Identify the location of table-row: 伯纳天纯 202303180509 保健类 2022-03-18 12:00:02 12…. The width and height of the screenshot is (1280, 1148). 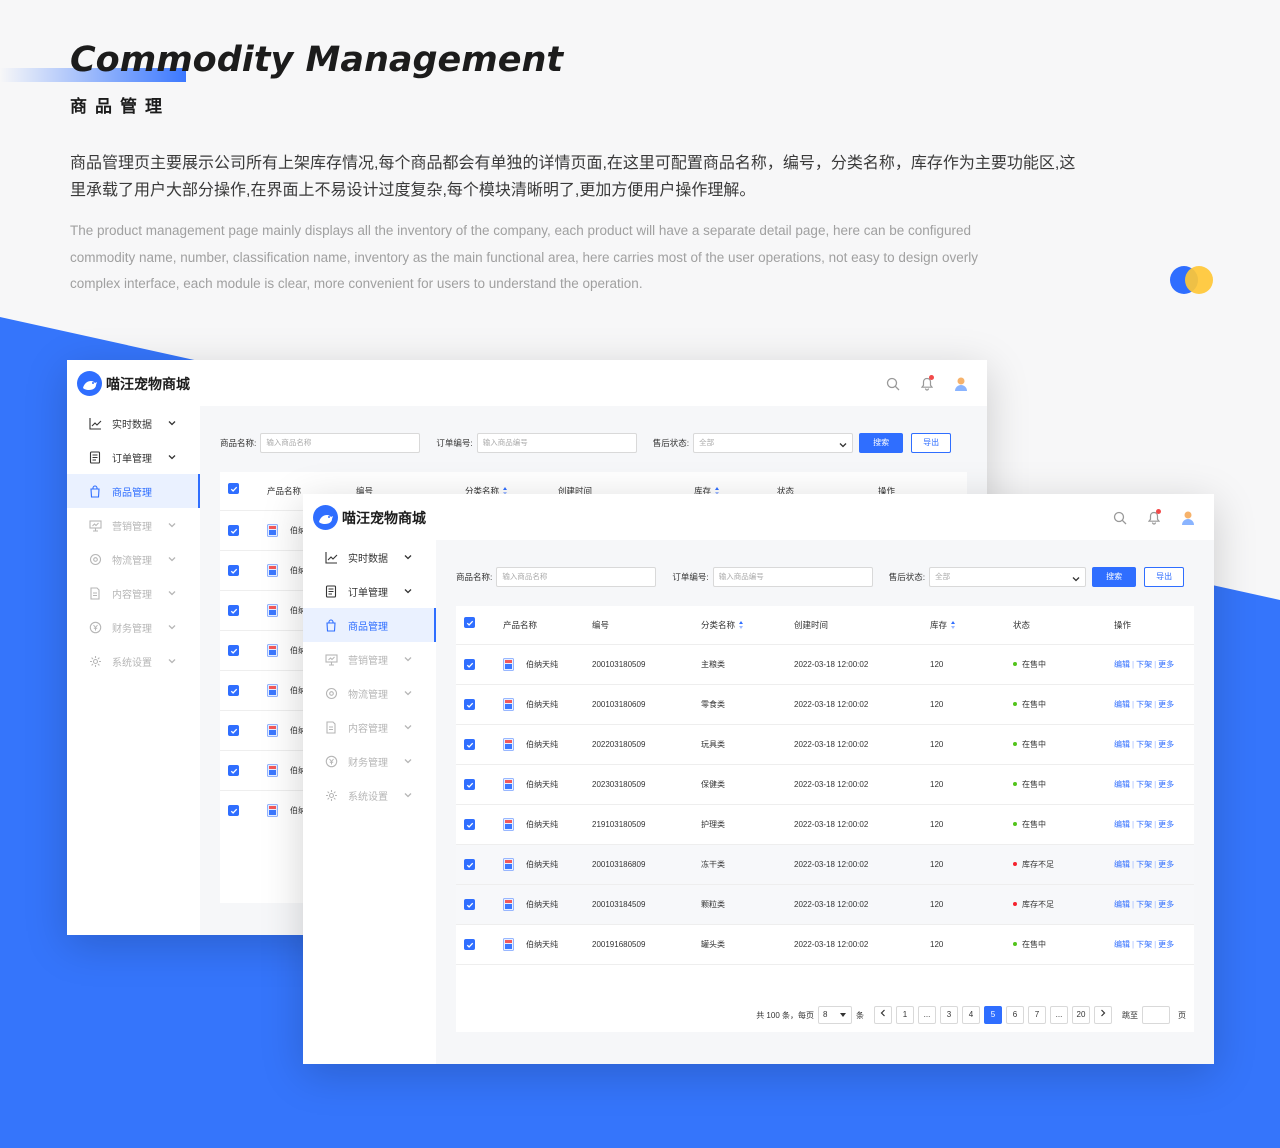
(825, 784).